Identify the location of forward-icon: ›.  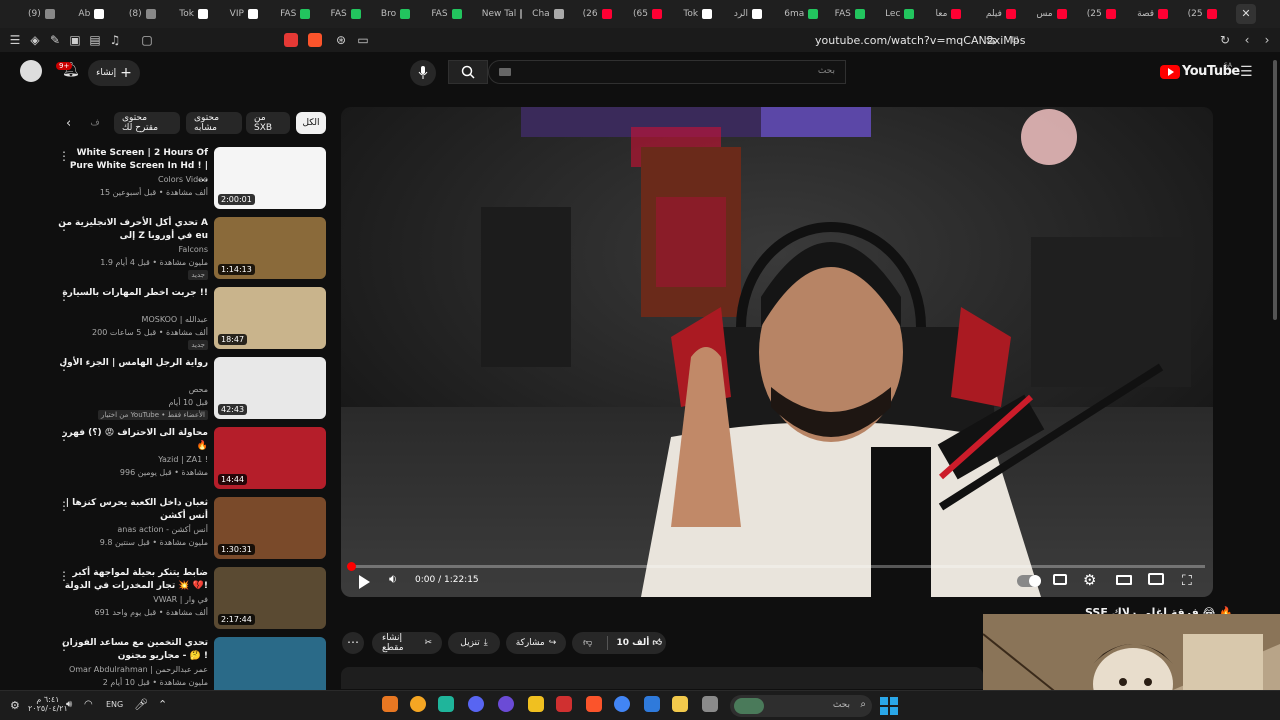
(1267, 40).